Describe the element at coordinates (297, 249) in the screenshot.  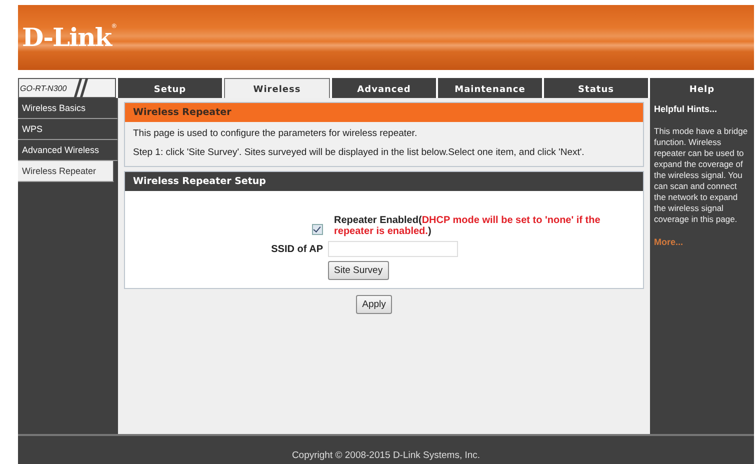
I see `field-label: SSID of AP` at that location.